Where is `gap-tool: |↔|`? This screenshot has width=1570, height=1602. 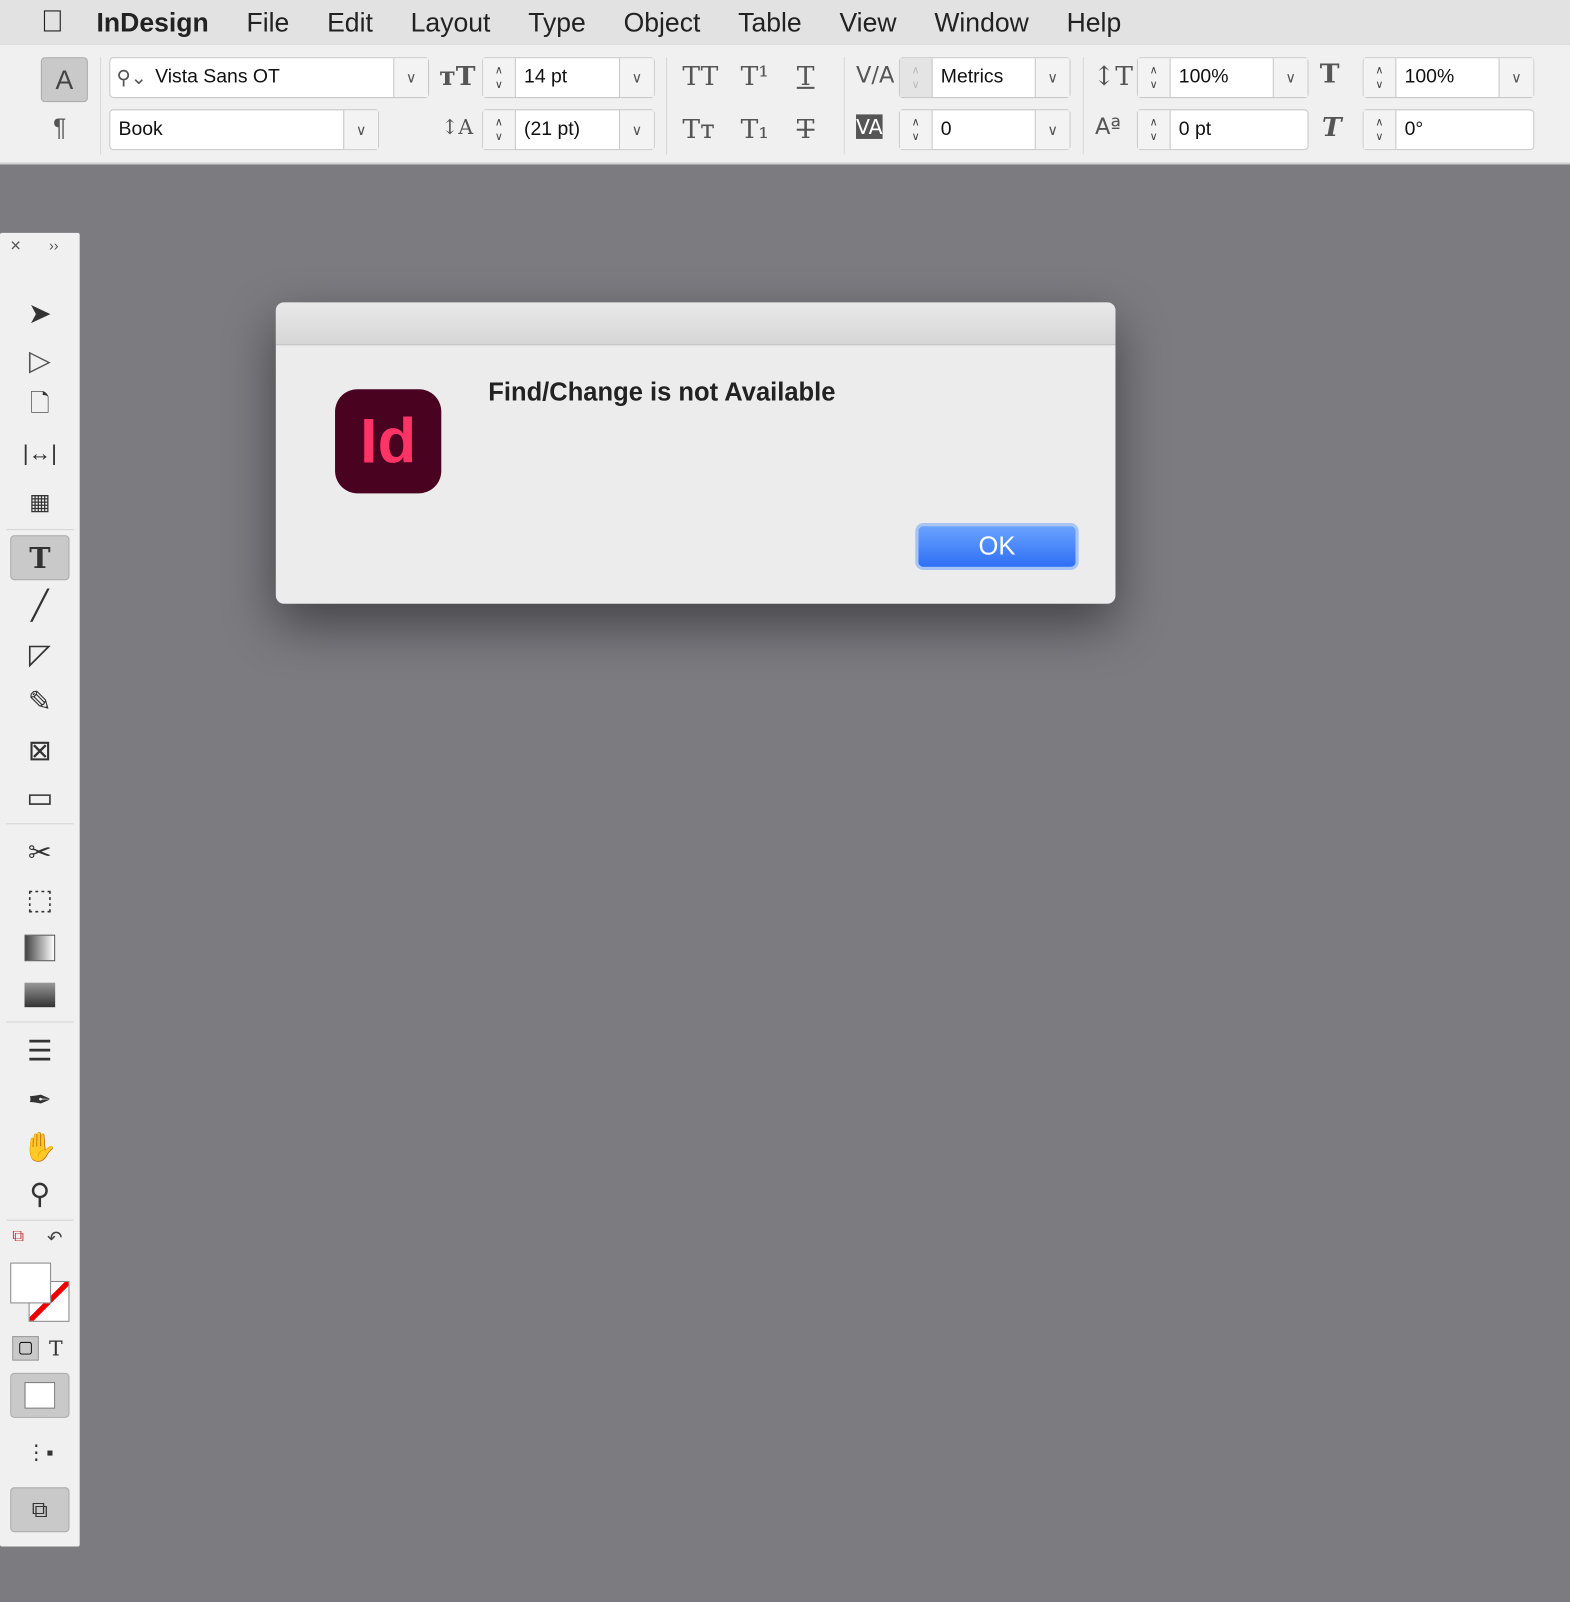 gap-tool: |↔| is located at coordinates (39, 453).